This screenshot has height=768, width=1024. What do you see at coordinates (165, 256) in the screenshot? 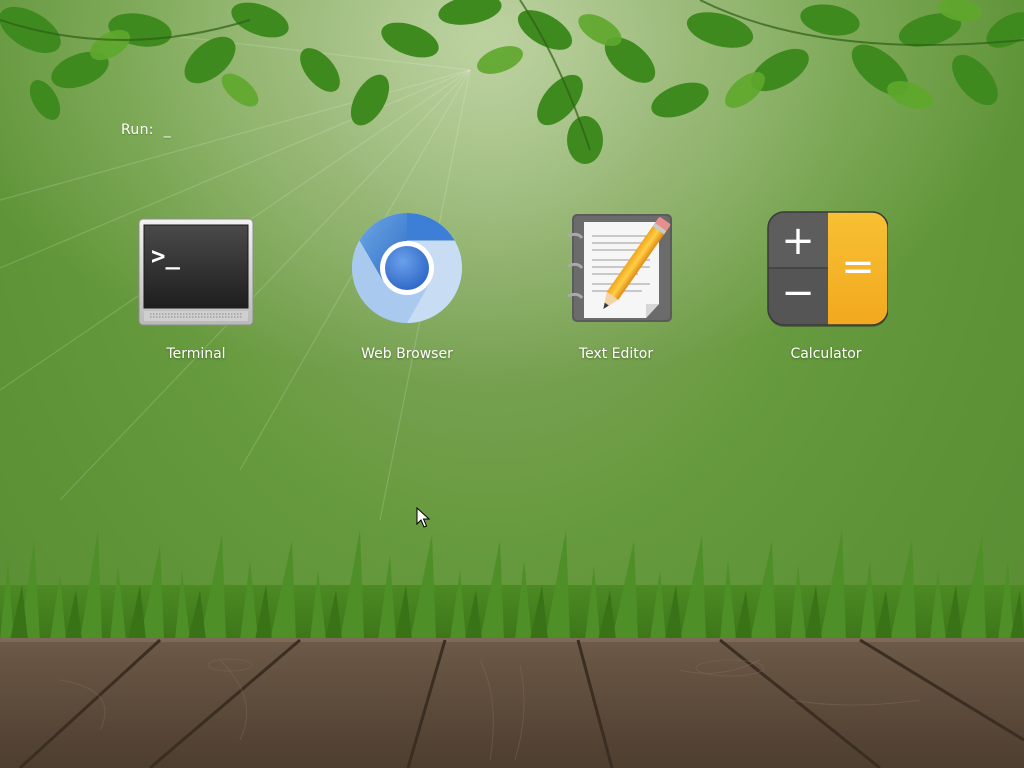
I see `terminal-prompt-glyph: >_` at bounding box center [165, 256].